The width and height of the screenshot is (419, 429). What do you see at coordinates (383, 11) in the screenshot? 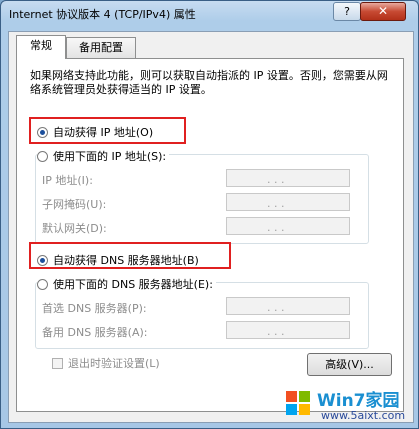
I see `close-button: ✕` at bounding box center [383, 11].